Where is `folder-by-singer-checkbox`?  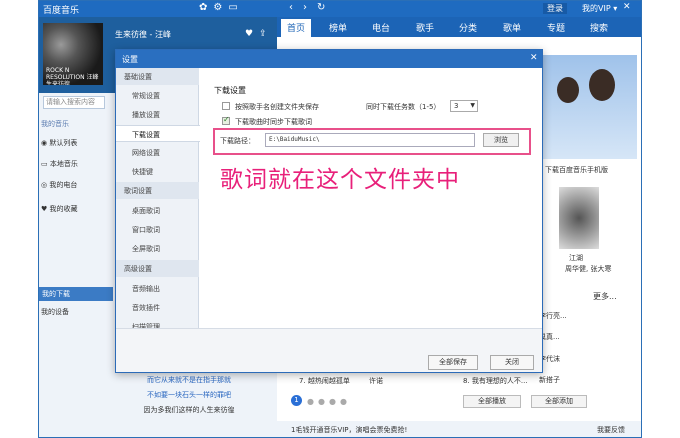
folder-by-singer-checkbox is located at coordinates (226, 106).